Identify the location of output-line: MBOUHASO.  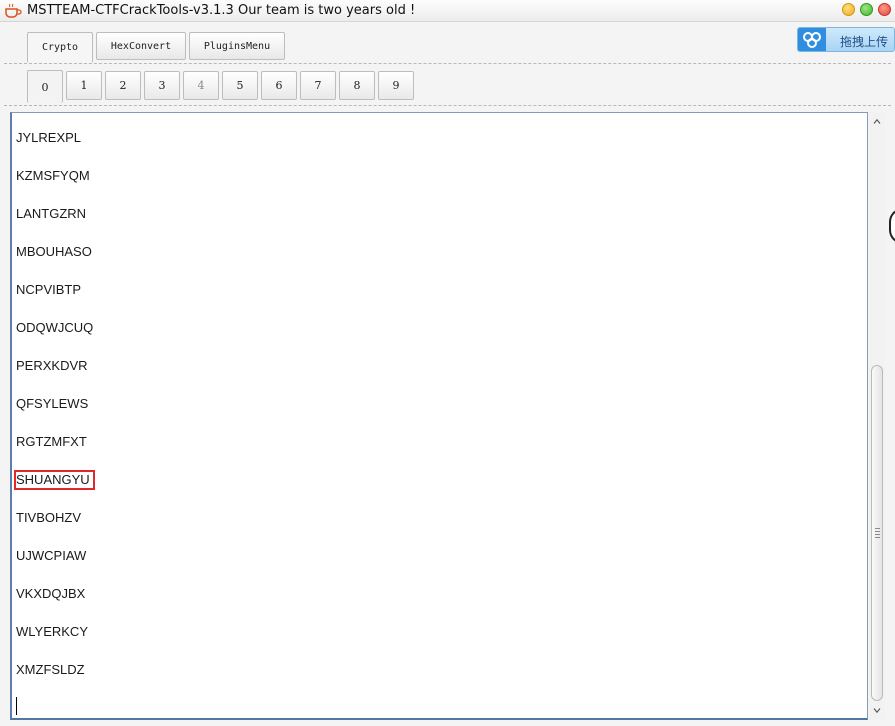
(54, 251).